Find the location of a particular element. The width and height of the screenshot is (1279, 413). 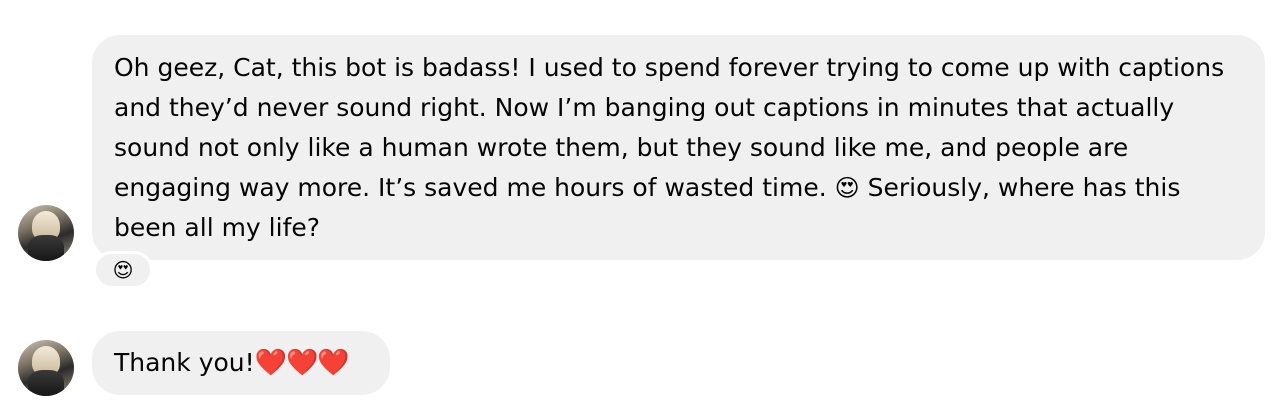

reaction-badge: 😍 is located at coordinates (123, 270).